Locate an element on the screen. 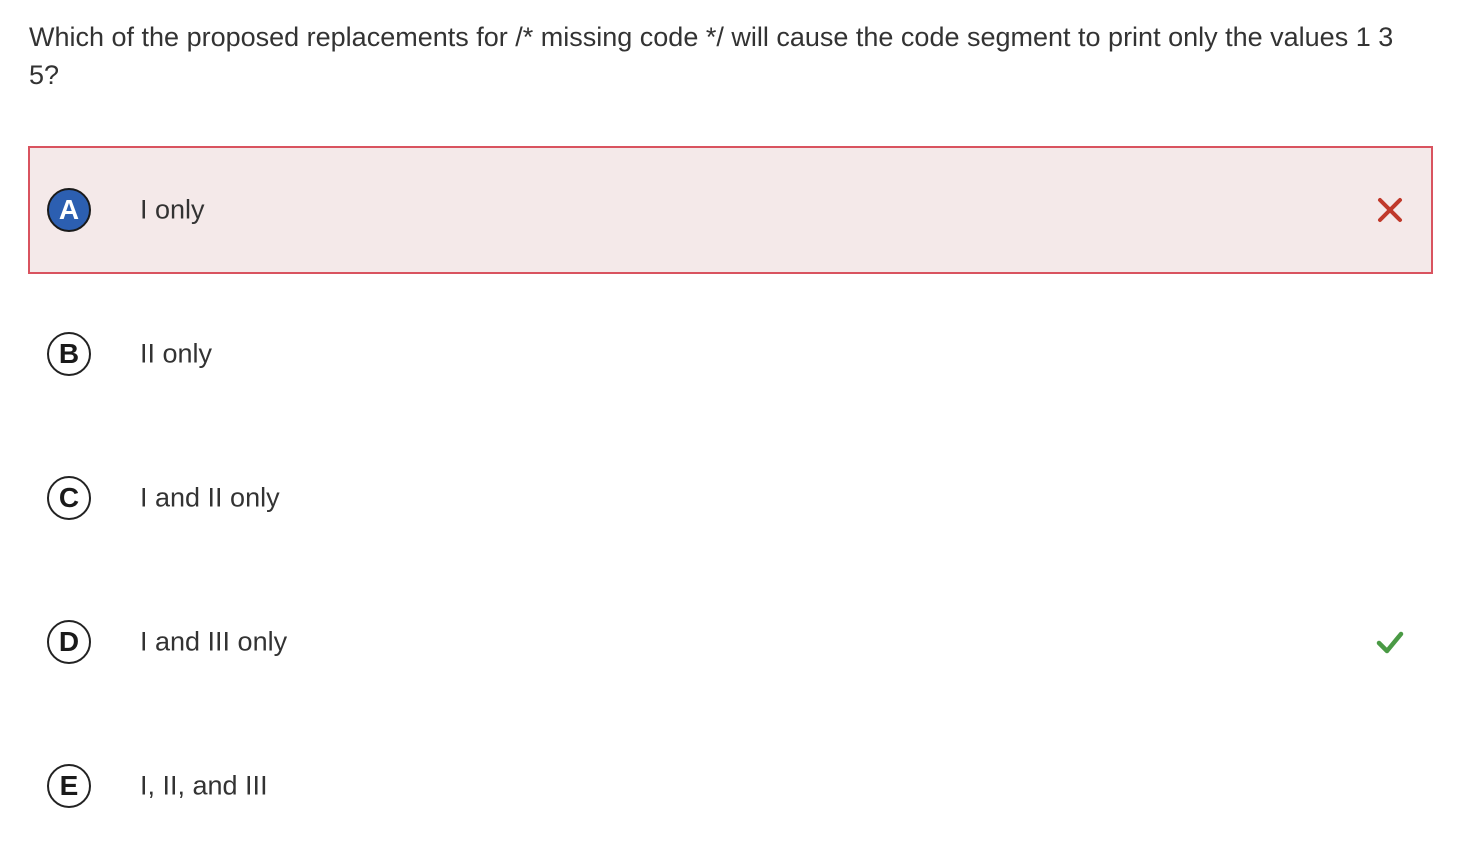 Image resolution: width=1458 pixels, height=866 pixels. choice-text-b: II only is located at coordinates (176, 353).